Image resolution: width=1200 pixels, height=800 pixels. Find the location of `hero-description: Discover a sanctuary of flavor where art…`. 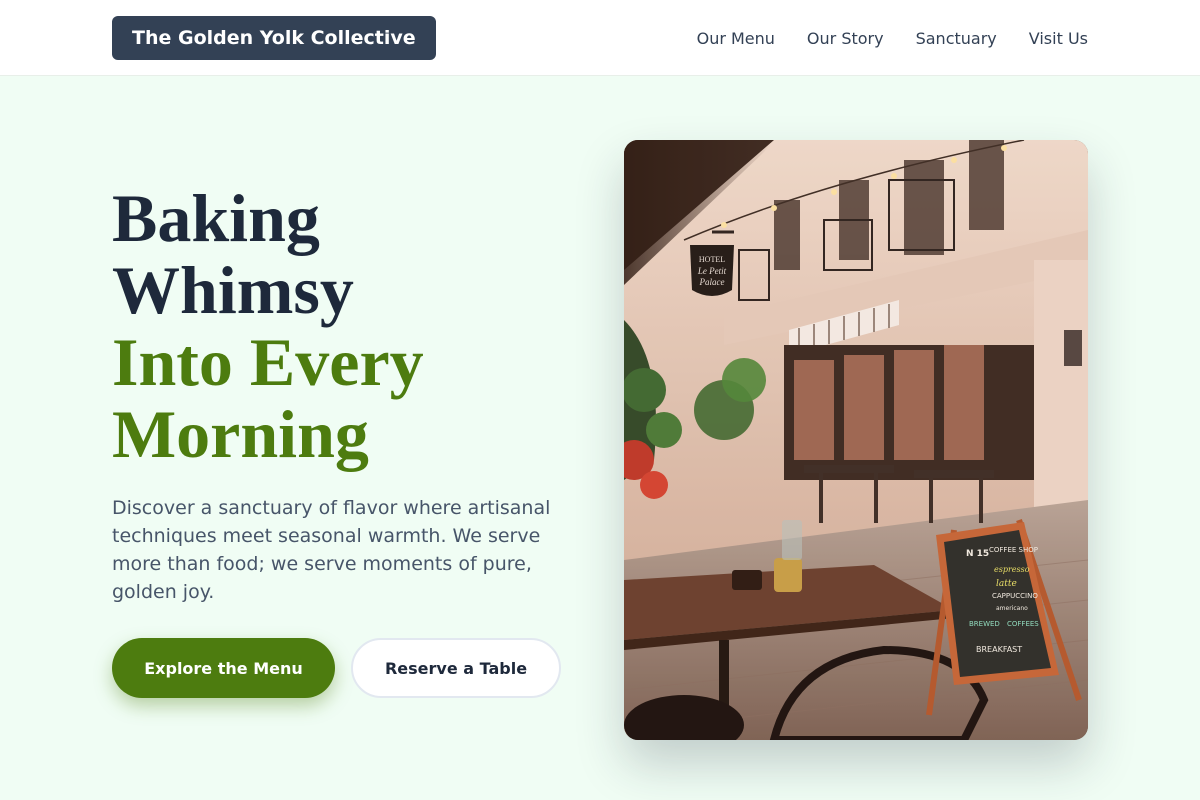

hero-description: Discover a sanctuary of flavor where art… is located at coordinates (331, 550).